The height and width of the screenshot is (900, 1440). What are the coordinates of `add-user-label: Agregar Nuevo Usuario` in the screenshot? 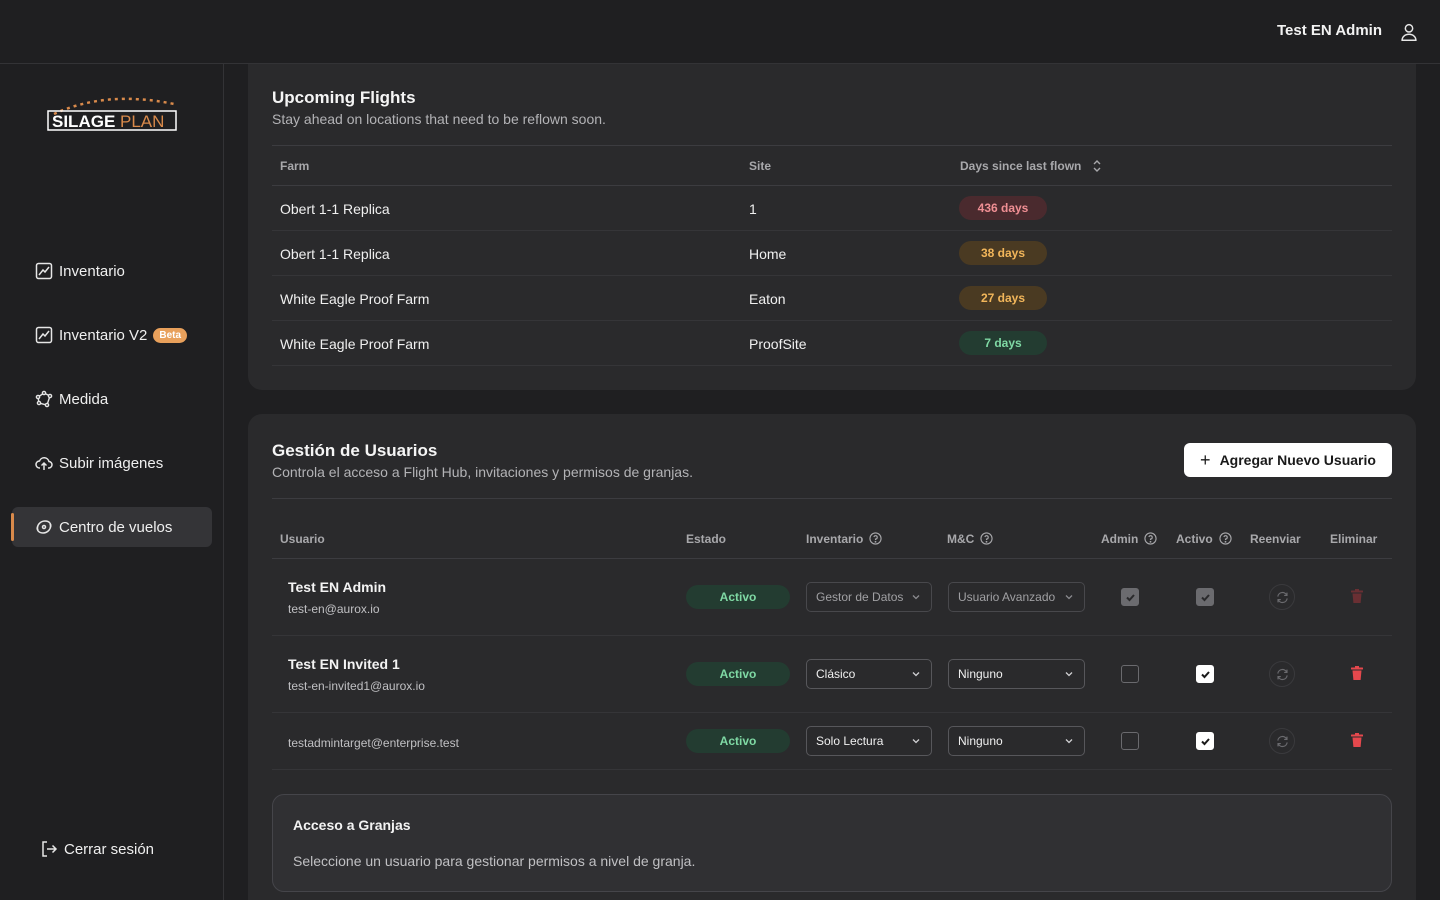 It's located at (1297, 460).